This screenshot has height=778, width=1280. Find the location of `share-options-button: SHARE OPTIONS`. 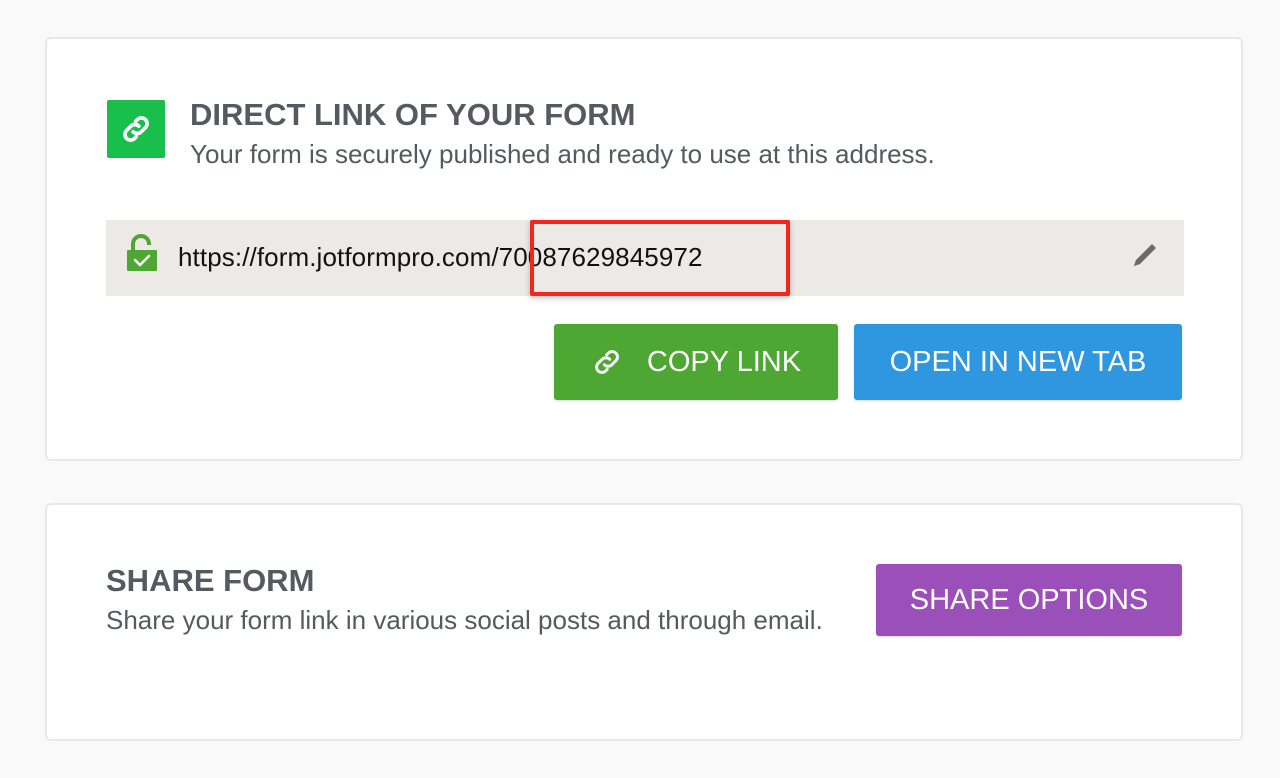

share-options-button: SHARE OPTIONS is located at coordinates (1029, 600).